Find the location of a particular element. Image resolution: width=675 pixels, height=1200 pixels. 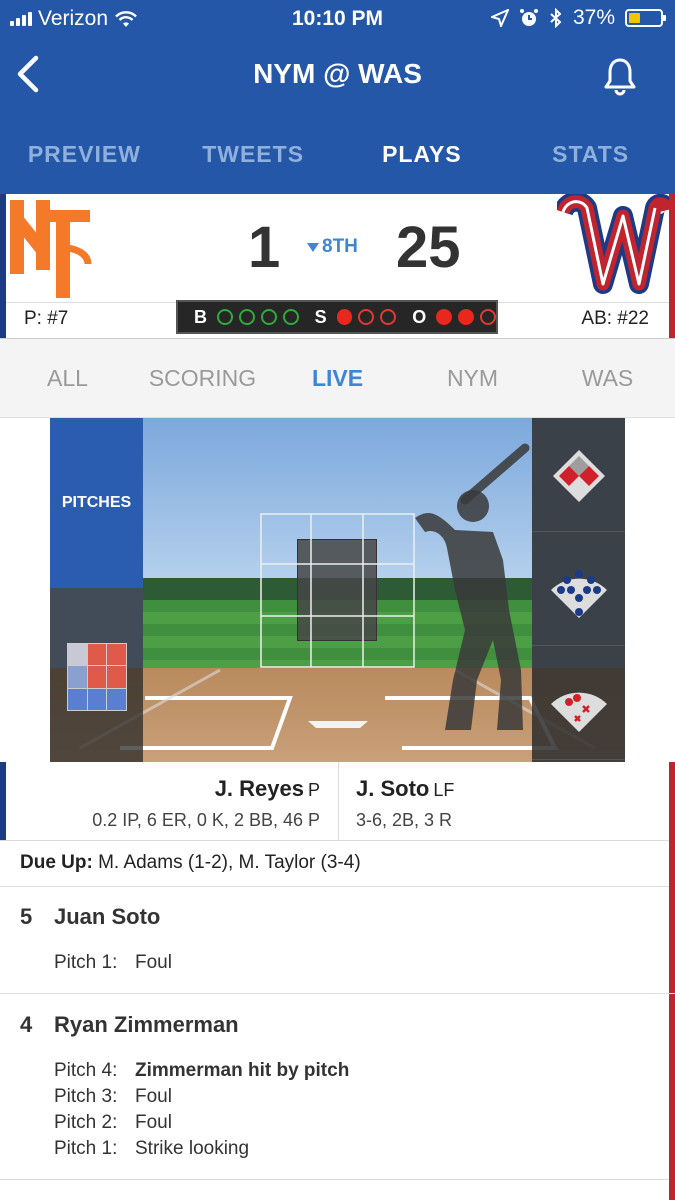

pitch-row: Pitch 2: Foul is located at coordinates (201, 1123).